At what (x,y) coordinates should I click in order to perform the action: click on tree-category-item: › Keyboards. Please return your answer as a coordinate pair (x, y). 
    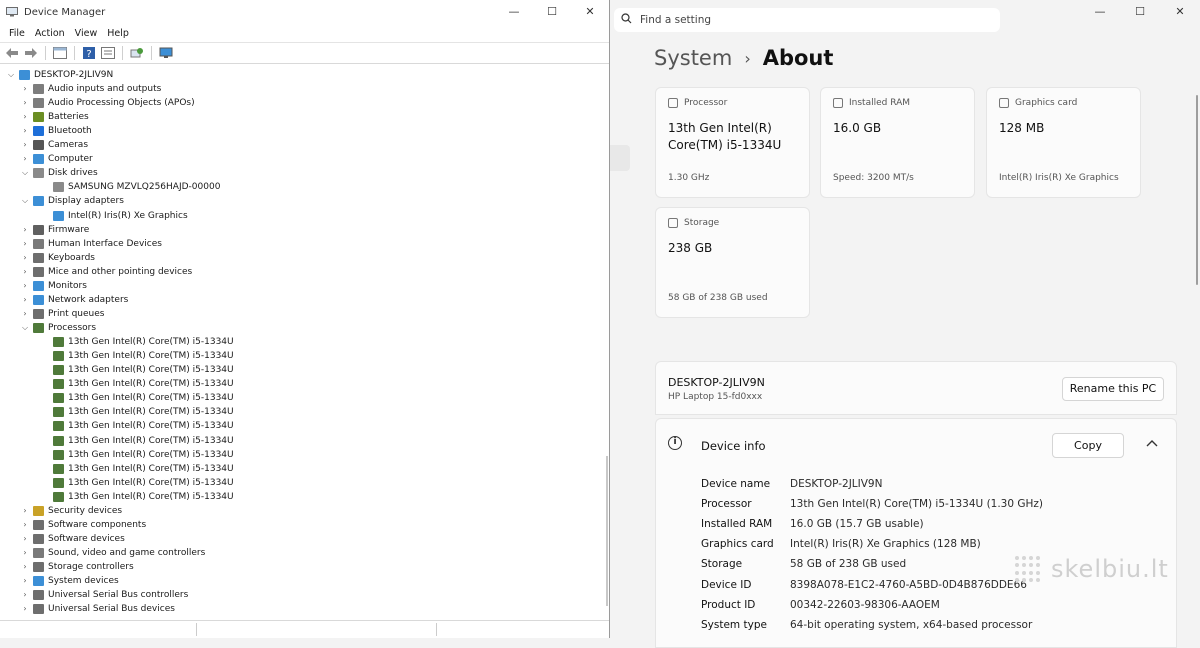
    Looking at the image, I should click on (57, 258).